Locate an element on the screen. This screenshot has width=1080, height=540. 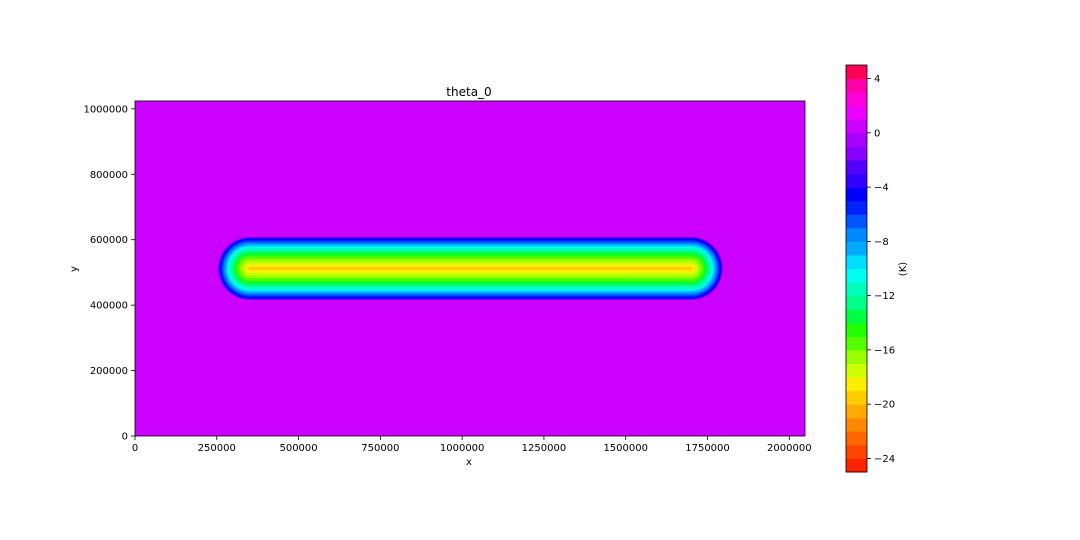
colorbar-tick-label: −12 is located at coordinates (884, 296).